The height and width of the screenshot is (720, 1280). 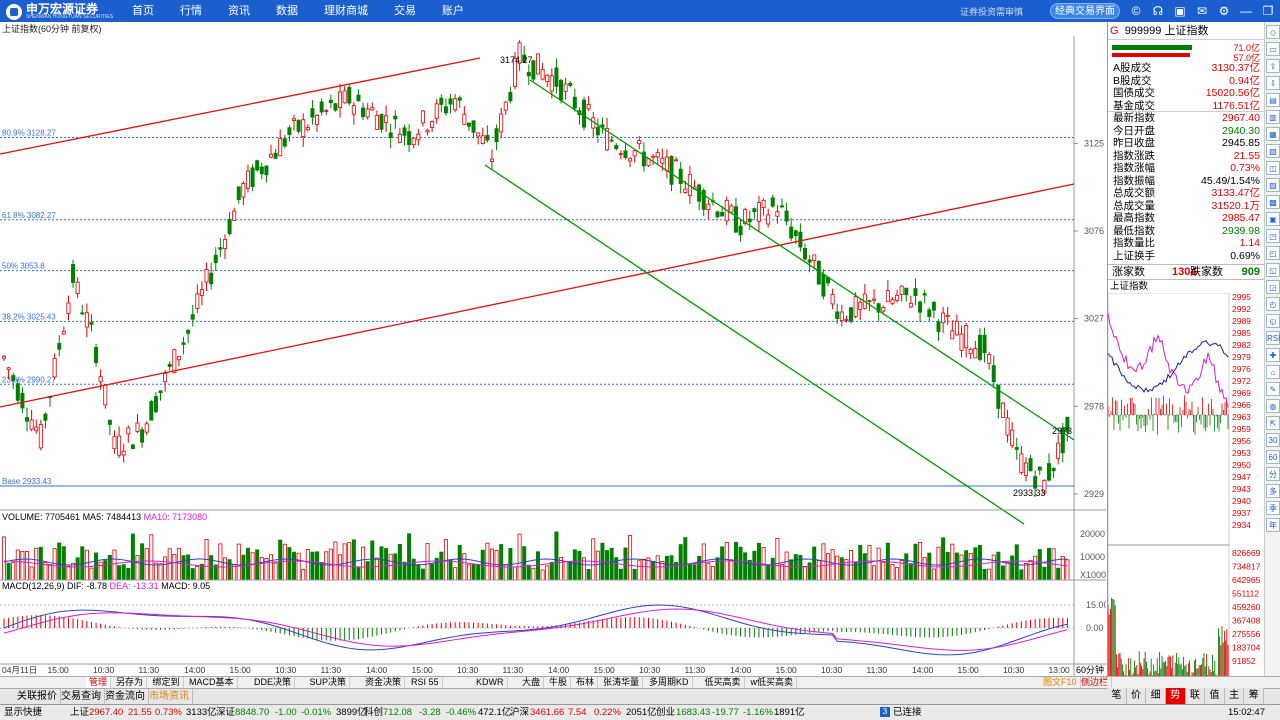 I want to click on toolbar-icon: ▩, so click(x=1273, y=202).